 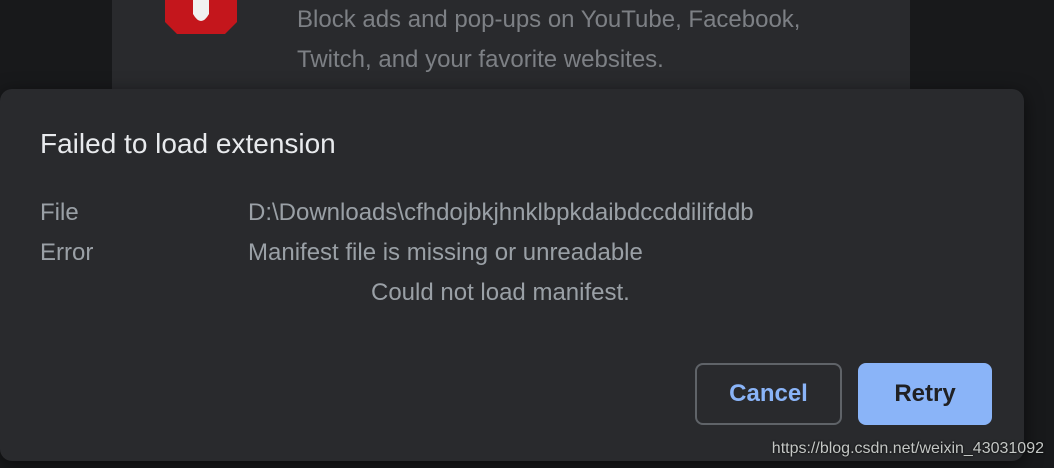 I want to click on error-message-value: Manifest file is missing or unreadable, so click(x=445, y=252).